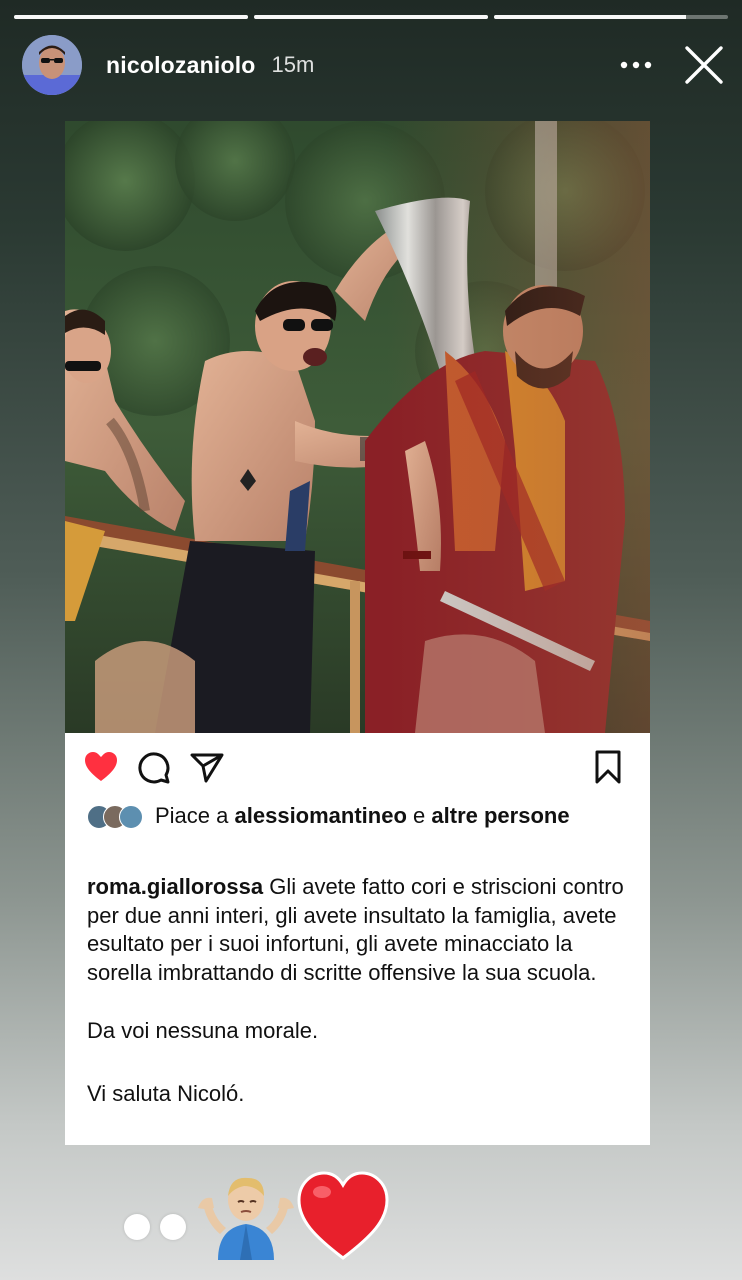 The image size is (742, 1280). Describe the element at coordinates (343, 1215) in the screenshot. I see `red-heart-emoji` at that location.